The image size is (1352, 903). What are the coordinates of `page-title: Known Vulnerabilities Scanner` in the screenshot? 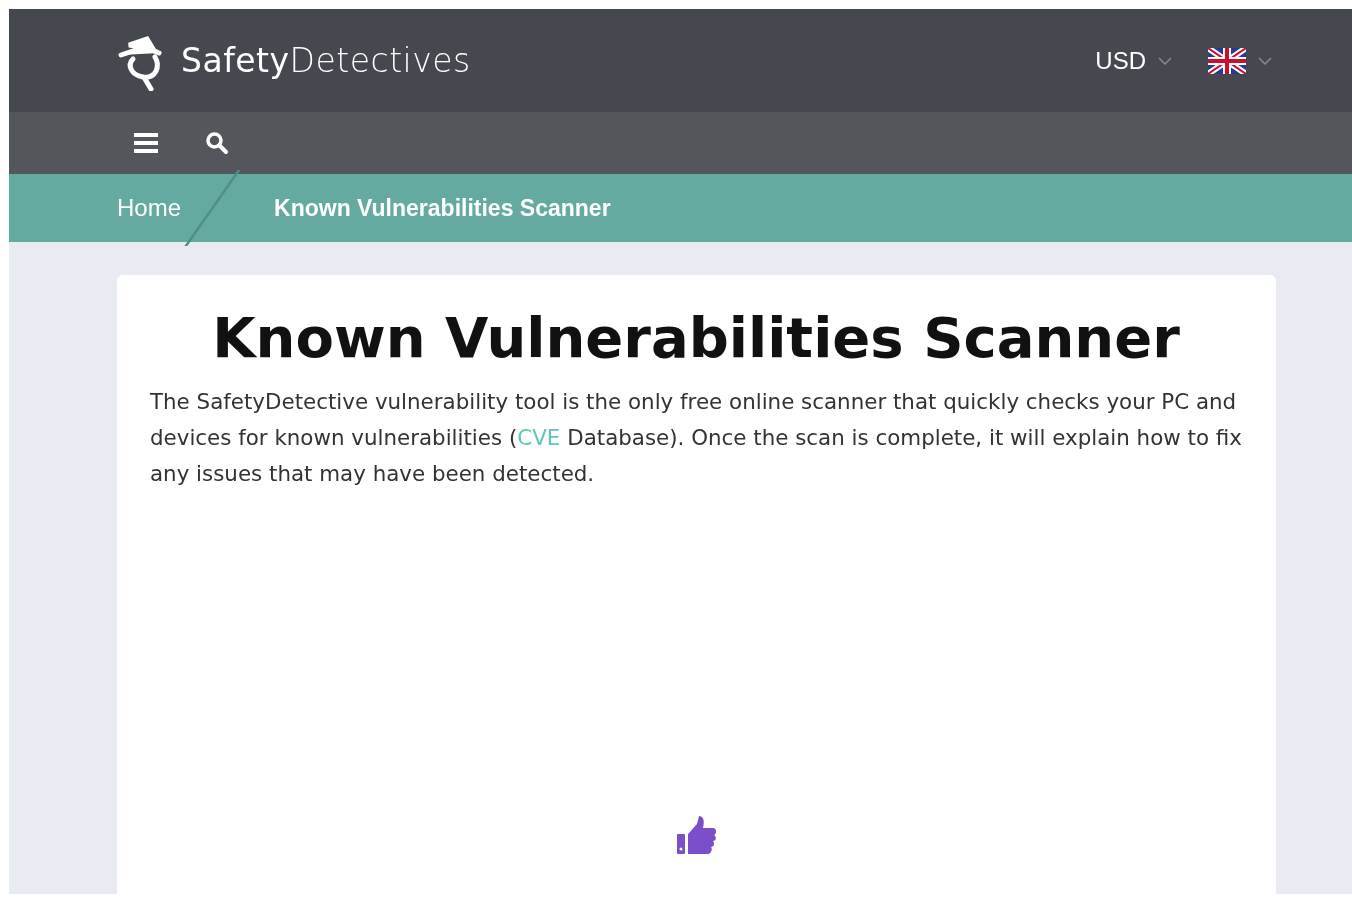 It's located at (696, 337).